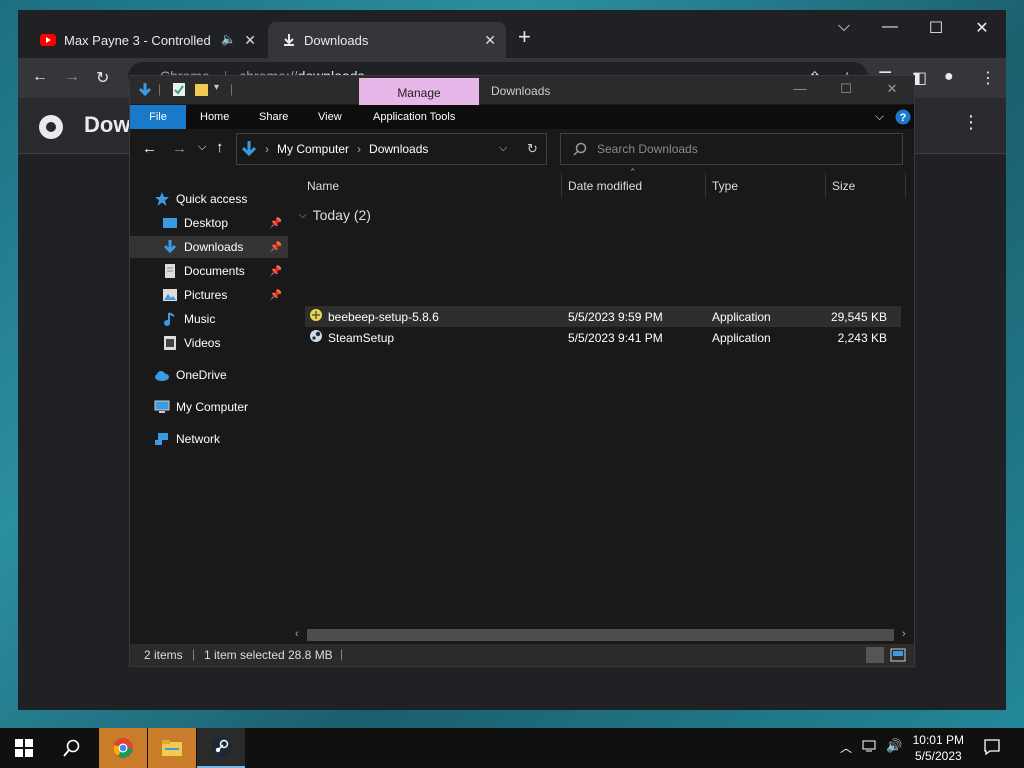 This screenshot has height=768, width=1024. I want to click on collapse-group-icon: ⌵, so click(303, 215).